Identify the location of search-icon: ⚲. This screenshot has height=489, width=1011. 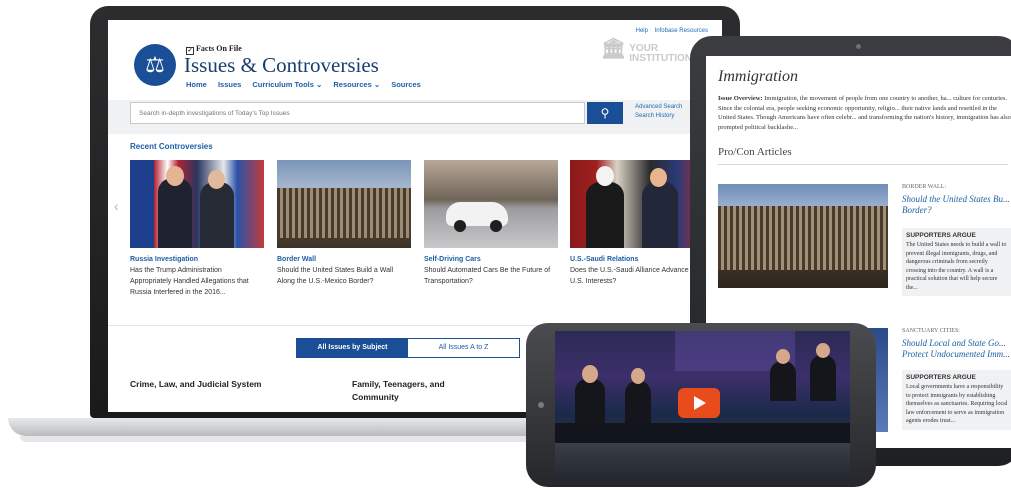
(605, 113).